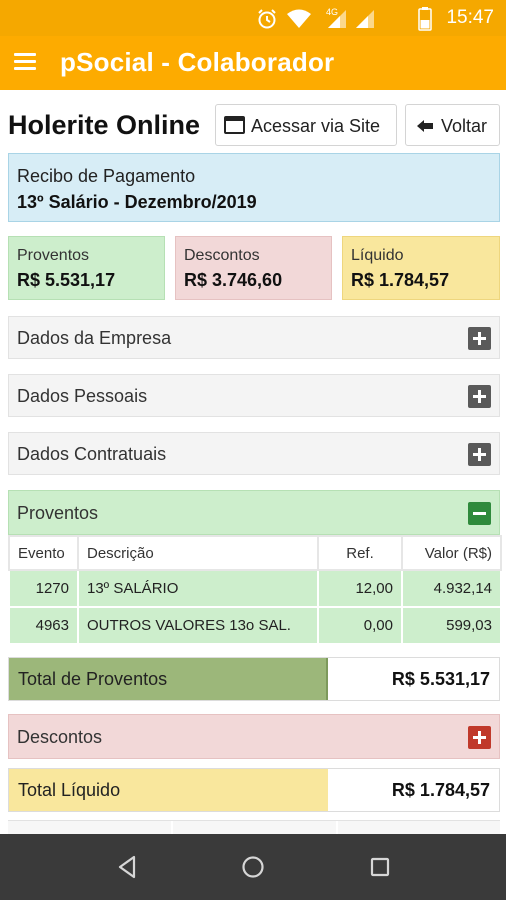 This screenshot has width=506, height=900. I want to click on total-proventos-row: Total de Proventos R$ 5.531,17, so click(254, 679).